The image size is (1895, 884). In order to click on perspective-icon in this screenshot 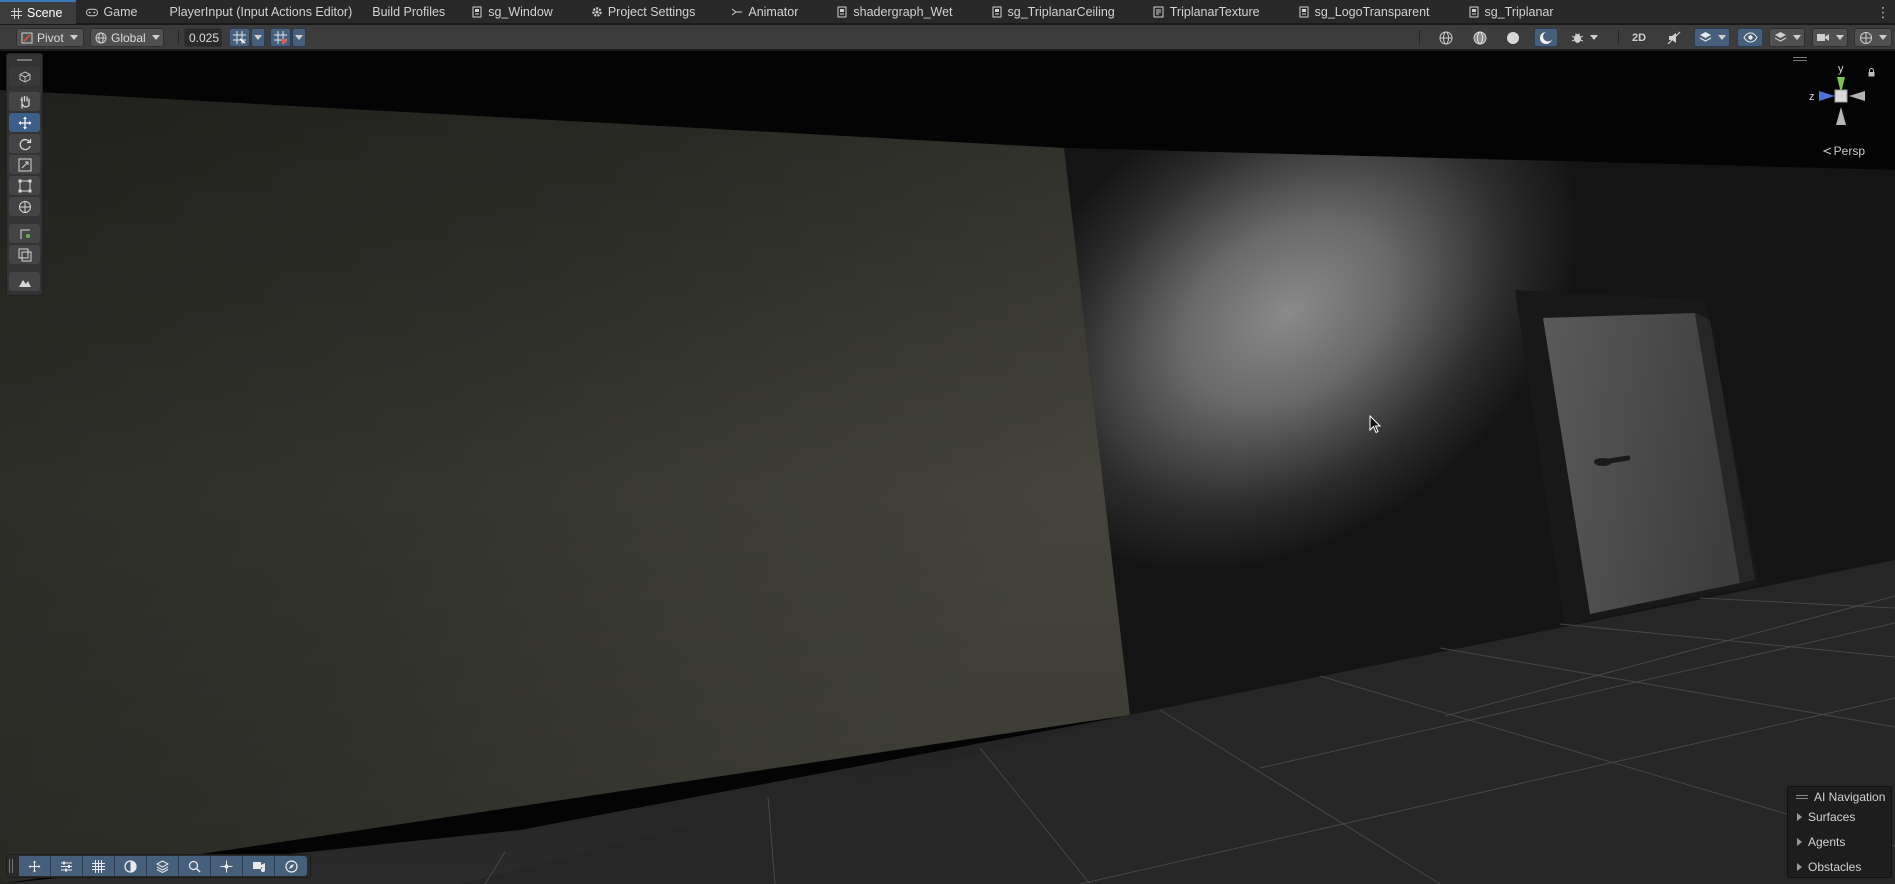, I will do `click(1827, 151)`.